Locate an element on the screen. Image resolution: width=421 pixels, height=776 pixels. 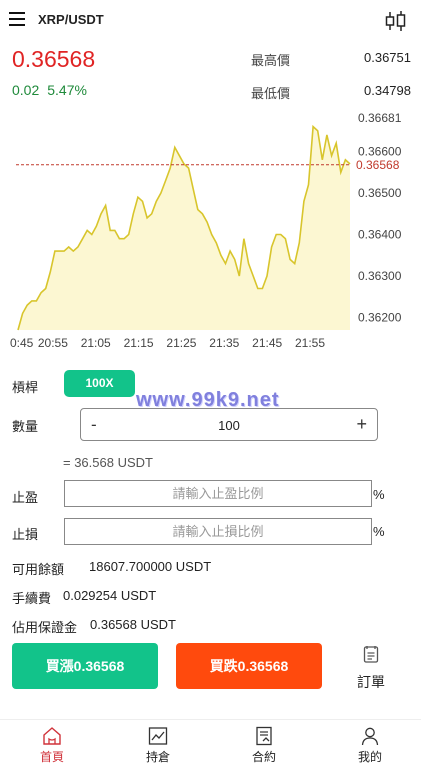
x-tick-label: 21:55 is located at coordinates (310, 343).